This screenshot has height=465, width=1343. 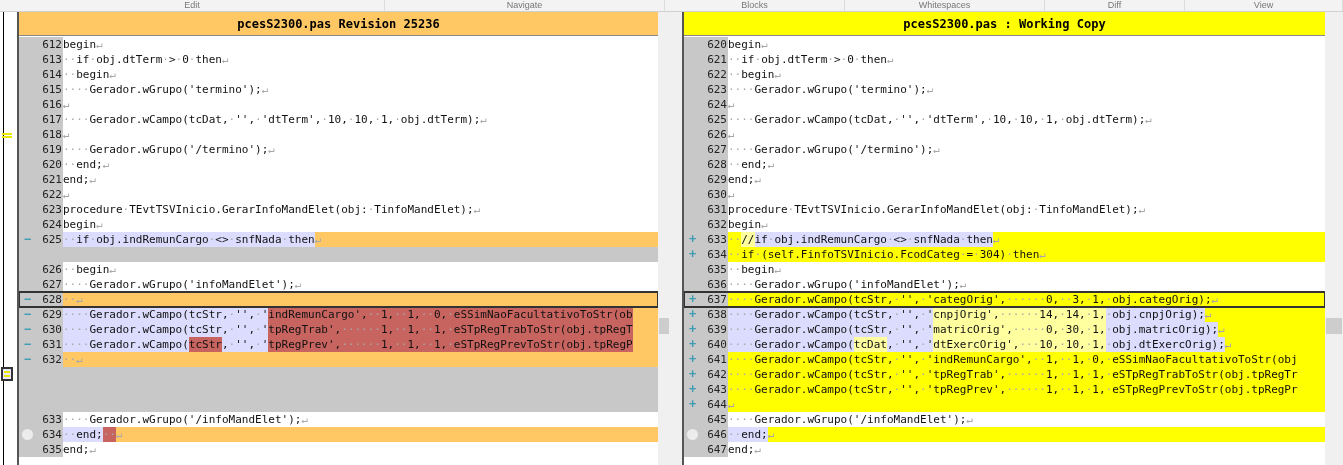 What do you see at coordinates (52, 104) in the screenshot?
I see `line-number: 616` at bounding box center [52, 104].